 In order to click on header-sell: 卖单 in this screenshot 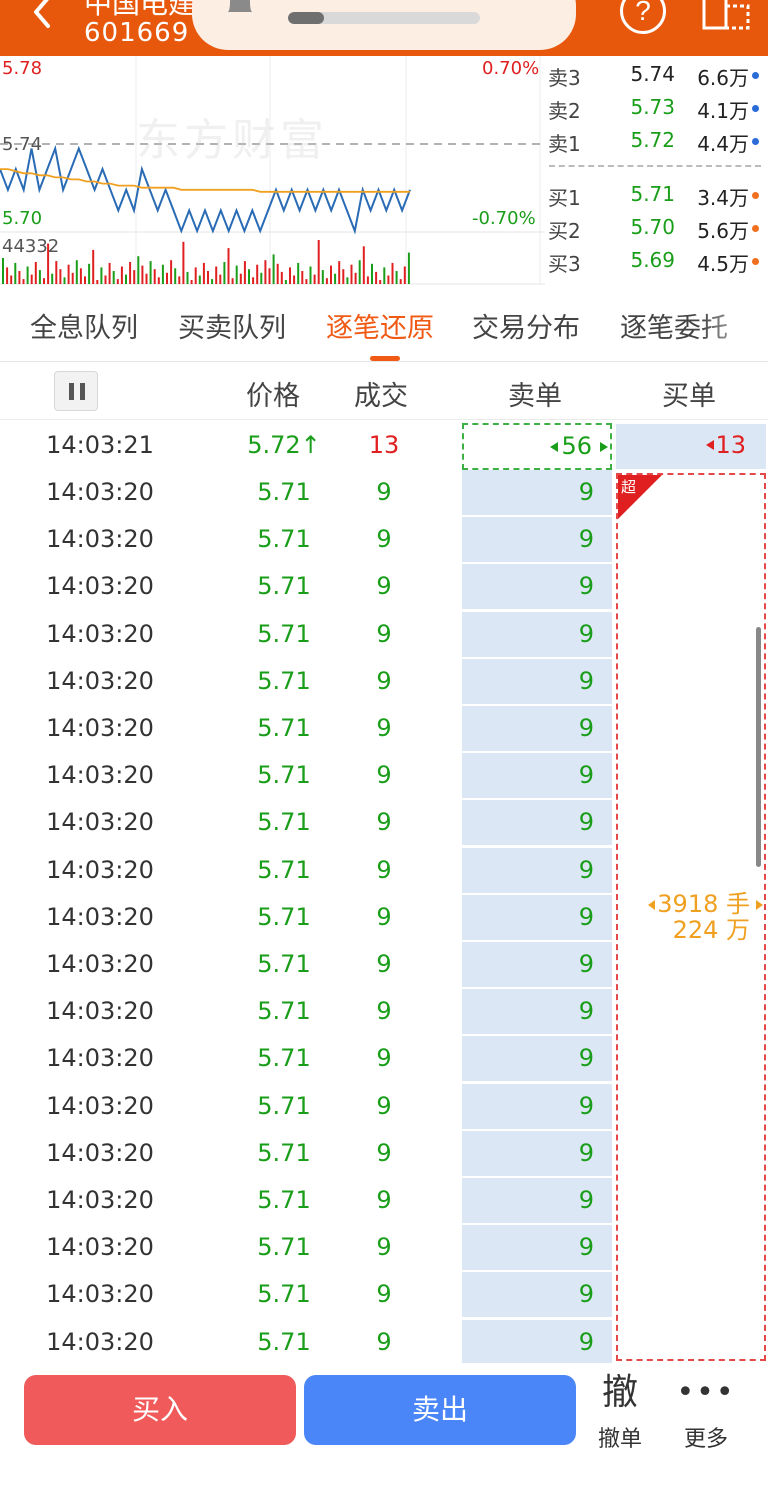, I will do `click(535, 396)`.